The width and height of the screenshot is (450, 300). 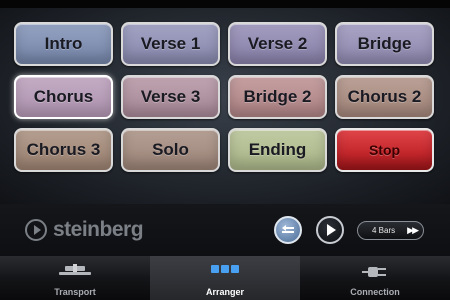 I want to click on steinberg-logo: steinberg, so click(x=84, y=230).